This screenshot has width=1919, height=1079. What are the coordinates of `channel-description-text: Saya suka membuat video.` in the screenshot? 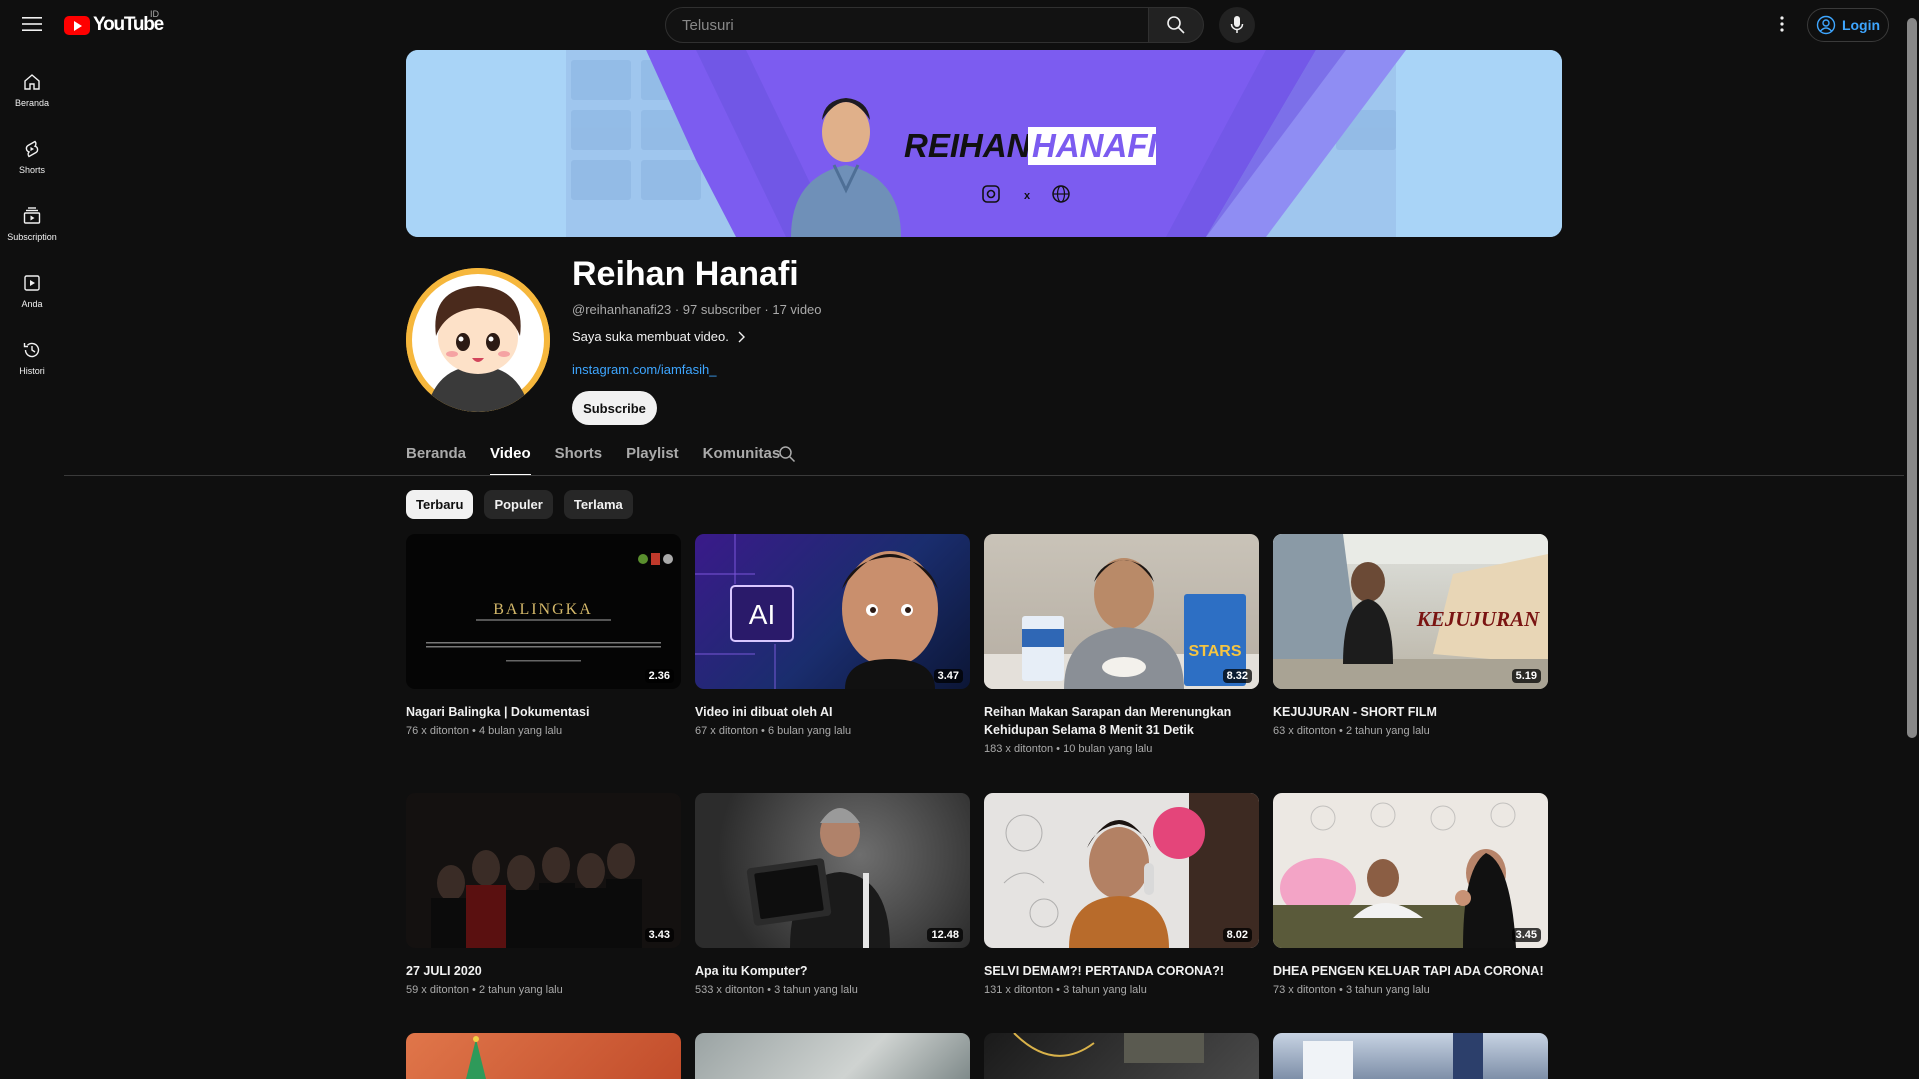 It's located at (650, 336).